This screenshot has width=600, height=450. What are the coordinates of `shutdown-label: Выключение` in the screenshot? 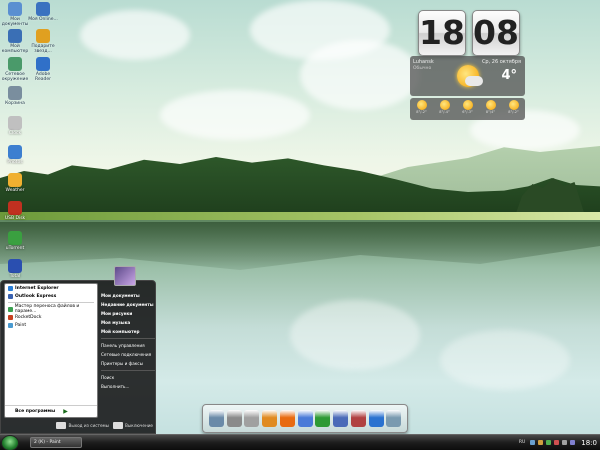 It's located at (139, 425).